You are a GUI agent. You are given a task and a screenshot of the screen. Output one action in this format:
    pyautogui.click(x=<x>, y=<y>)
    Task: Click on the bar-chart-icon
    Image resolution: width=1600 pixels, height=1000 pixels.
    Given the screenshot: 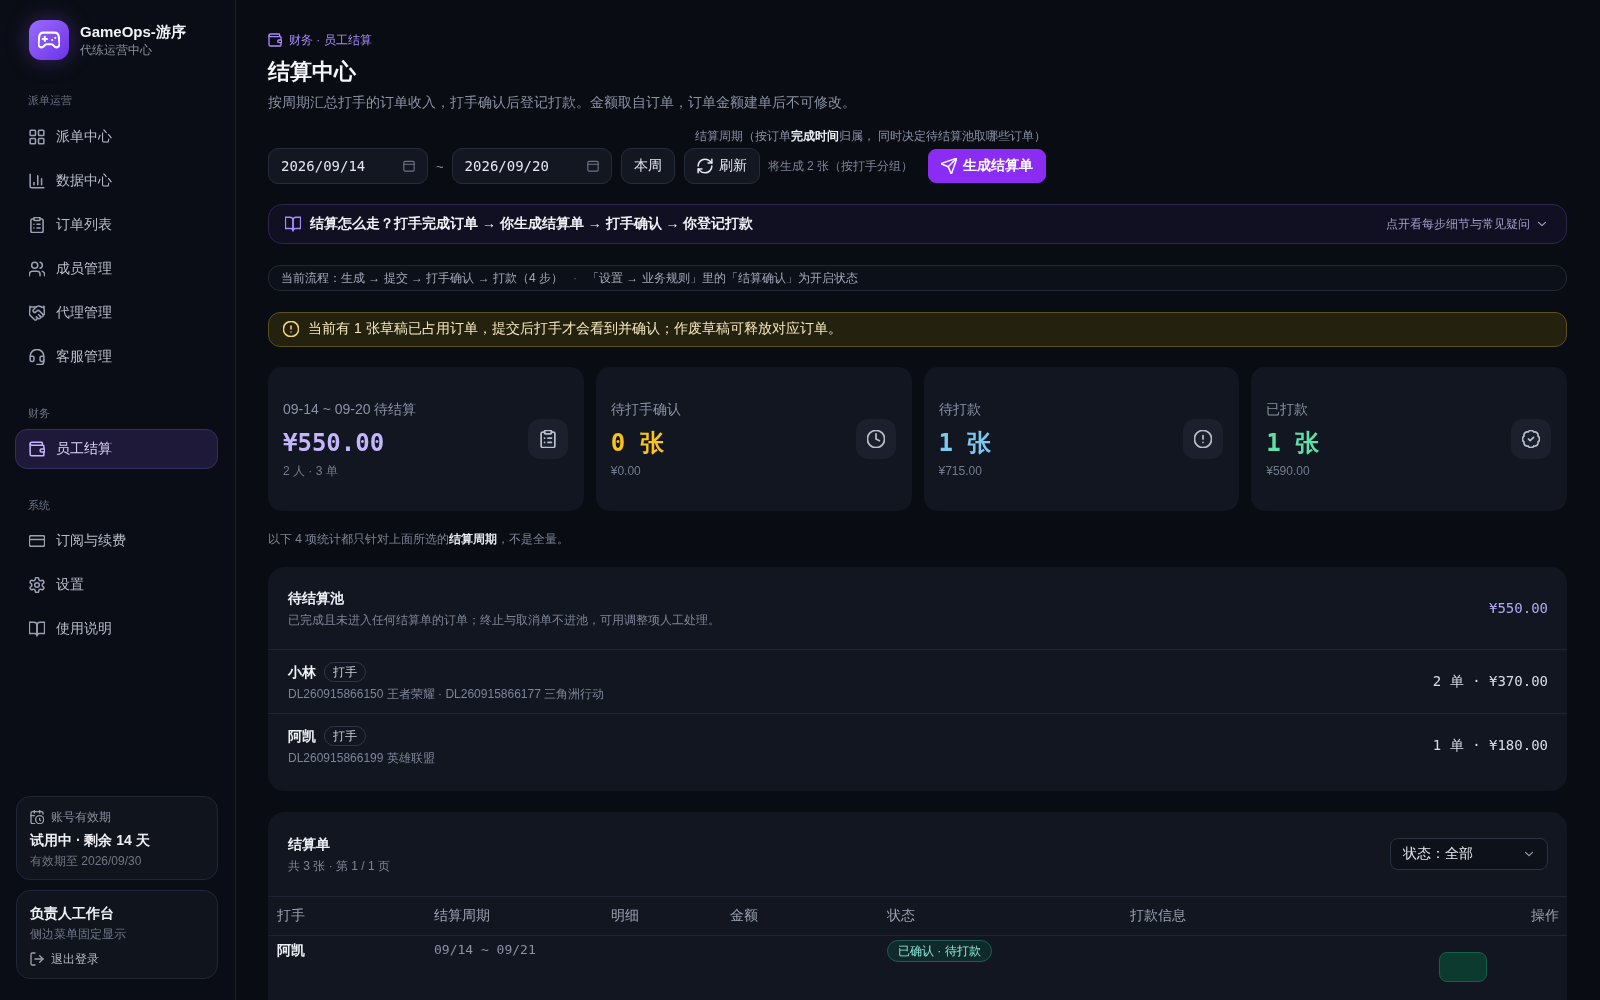 What is the action you would take?
    pyautogui.click(x=37, y=181)
    